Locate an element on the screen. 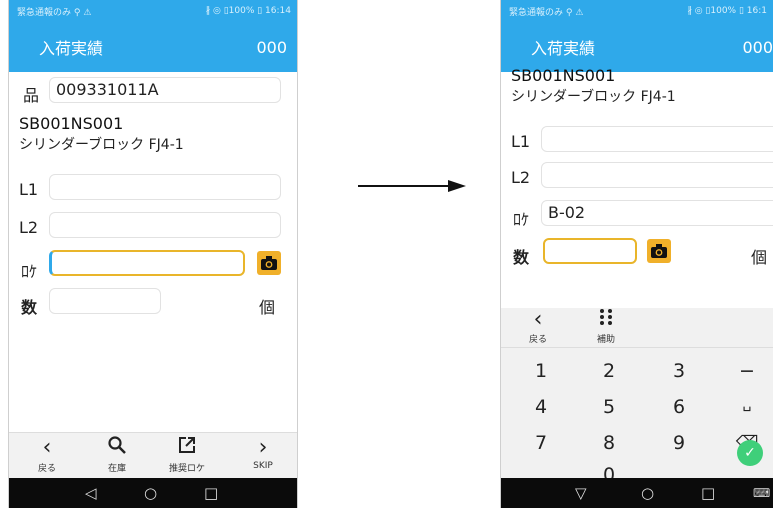 This screenshot has height=508, width=773. keyboard-assist-button: 補助 is located at coordinates (606, 328).